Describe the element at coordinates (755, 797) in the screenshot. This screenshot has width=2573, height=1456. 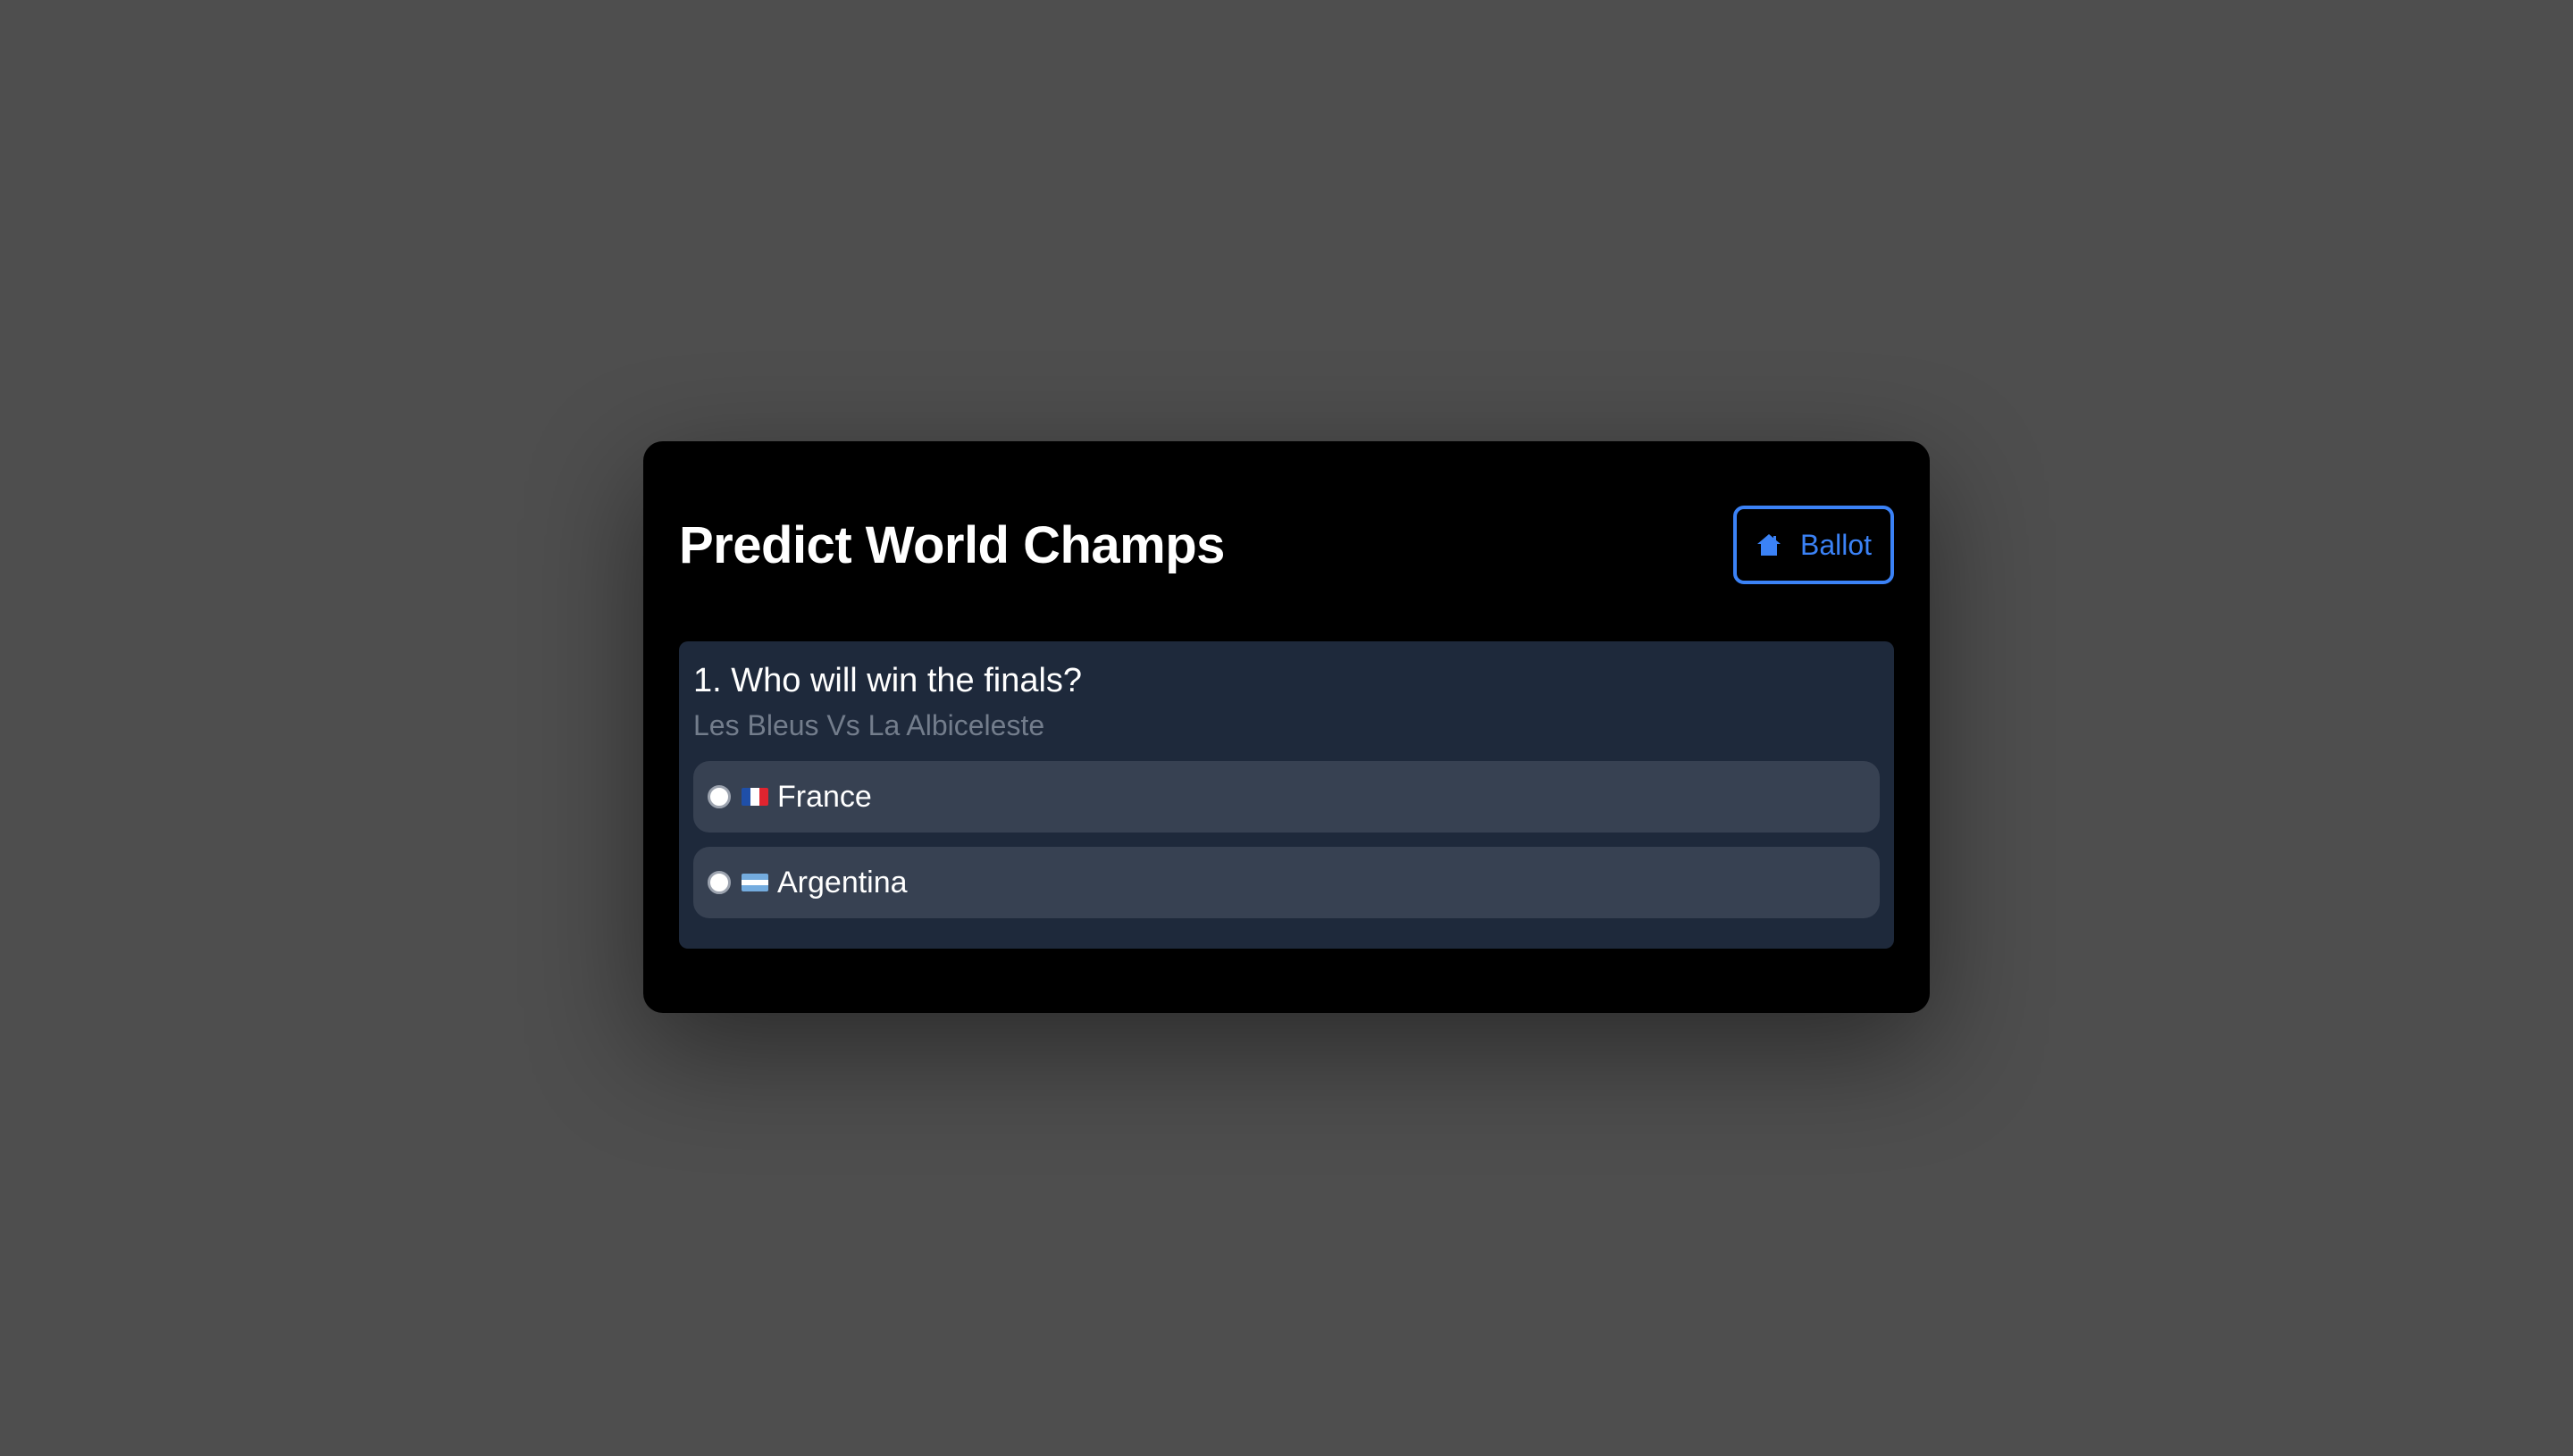
I see `flag-france-icon` at that location.